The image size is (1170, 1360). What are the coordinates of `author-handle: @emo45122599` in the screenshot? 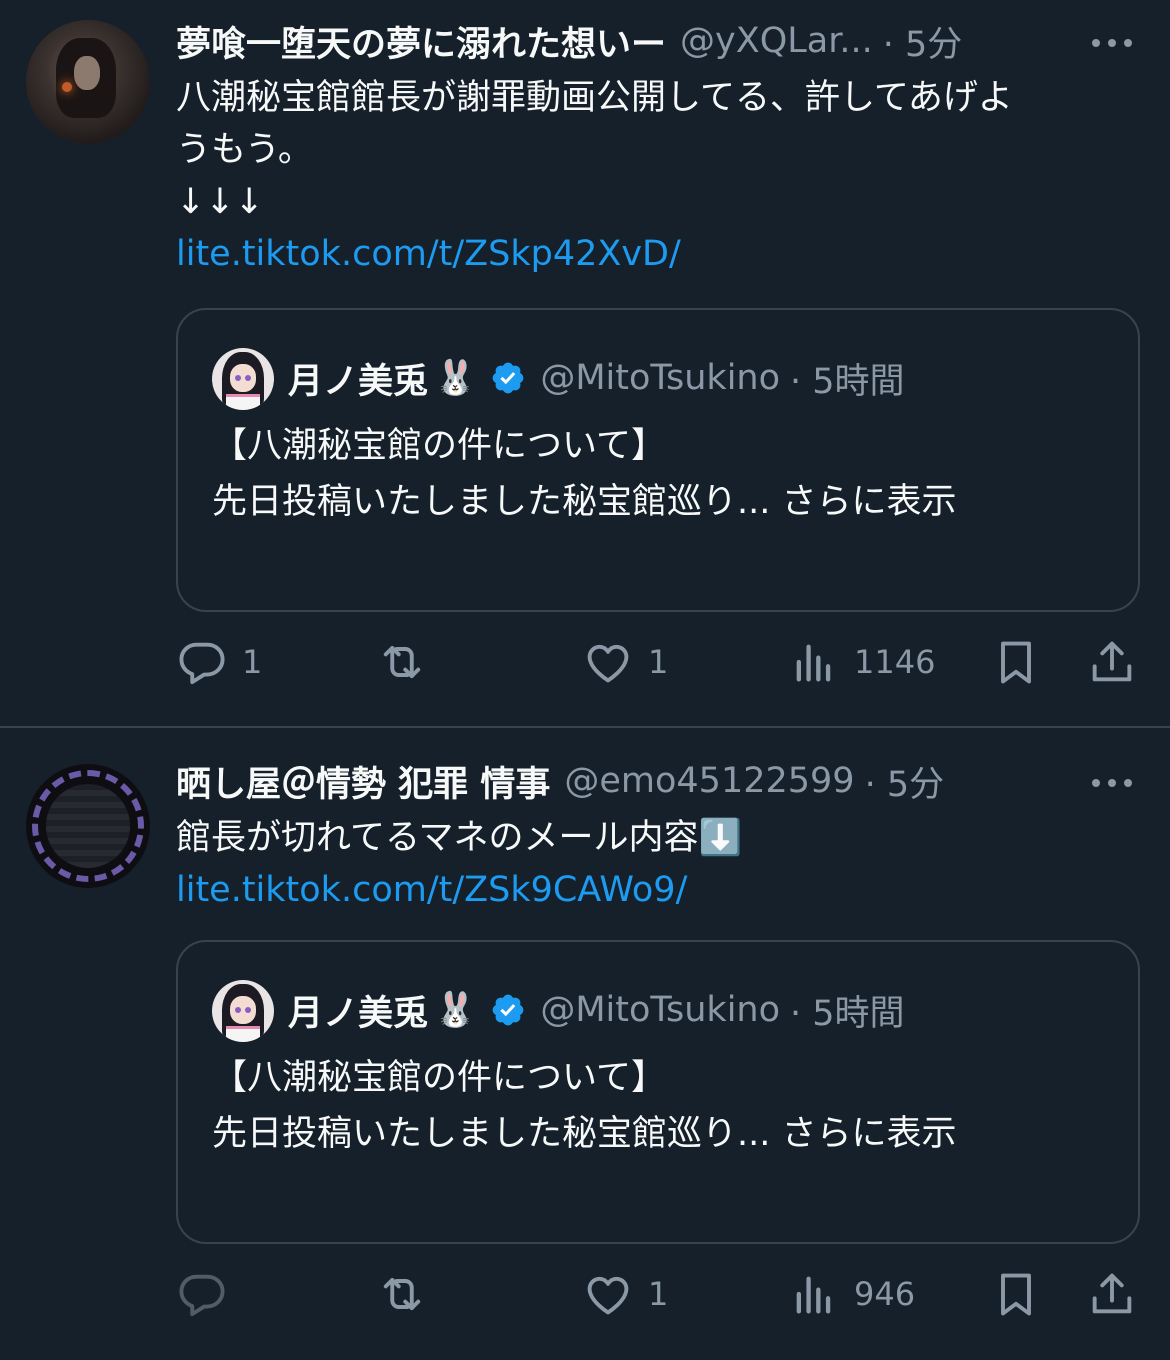 It's located at (709, 781).